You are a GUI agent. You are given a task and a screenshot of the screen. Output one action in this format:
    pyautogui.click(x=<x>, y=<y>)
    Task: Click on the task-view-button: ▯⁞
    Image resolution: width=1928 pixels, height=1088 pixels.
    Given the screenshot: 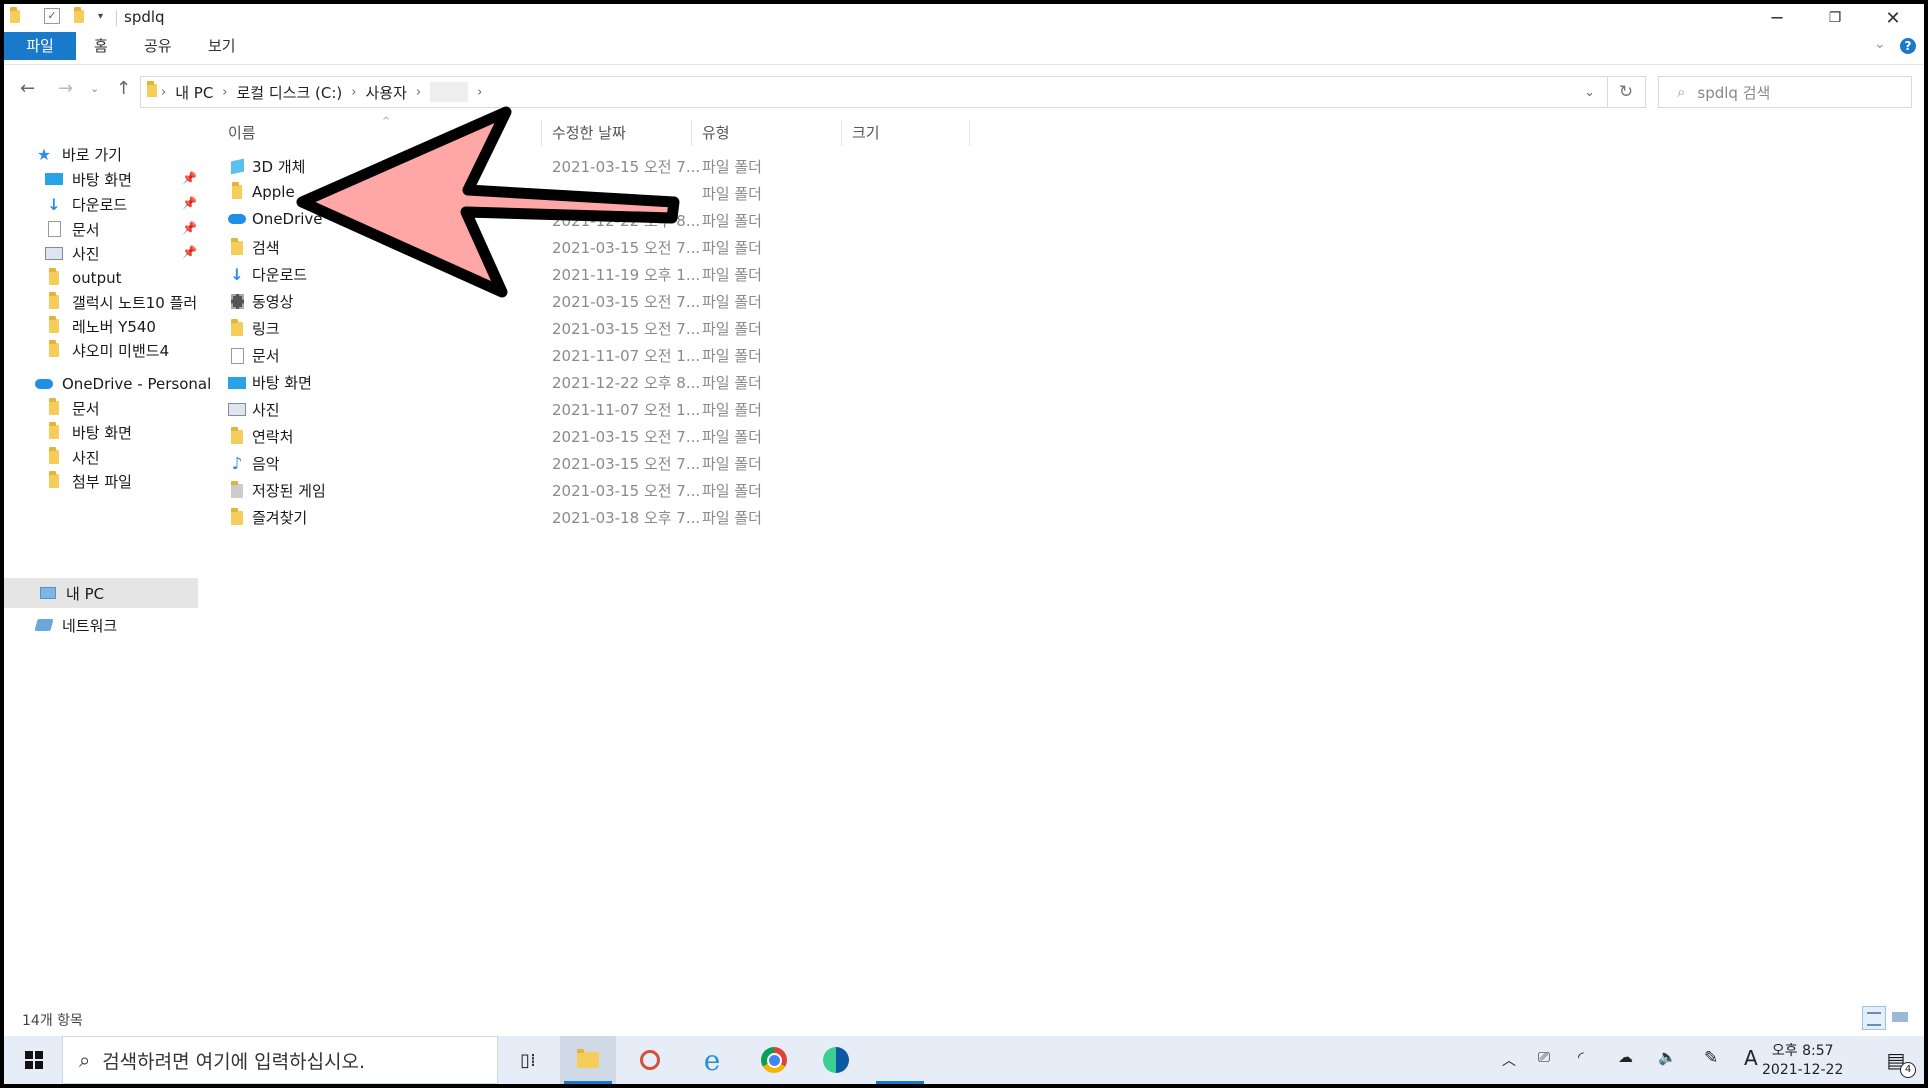 What is the action you would take?
    pyautogui.click(x=528, y=1060)
    